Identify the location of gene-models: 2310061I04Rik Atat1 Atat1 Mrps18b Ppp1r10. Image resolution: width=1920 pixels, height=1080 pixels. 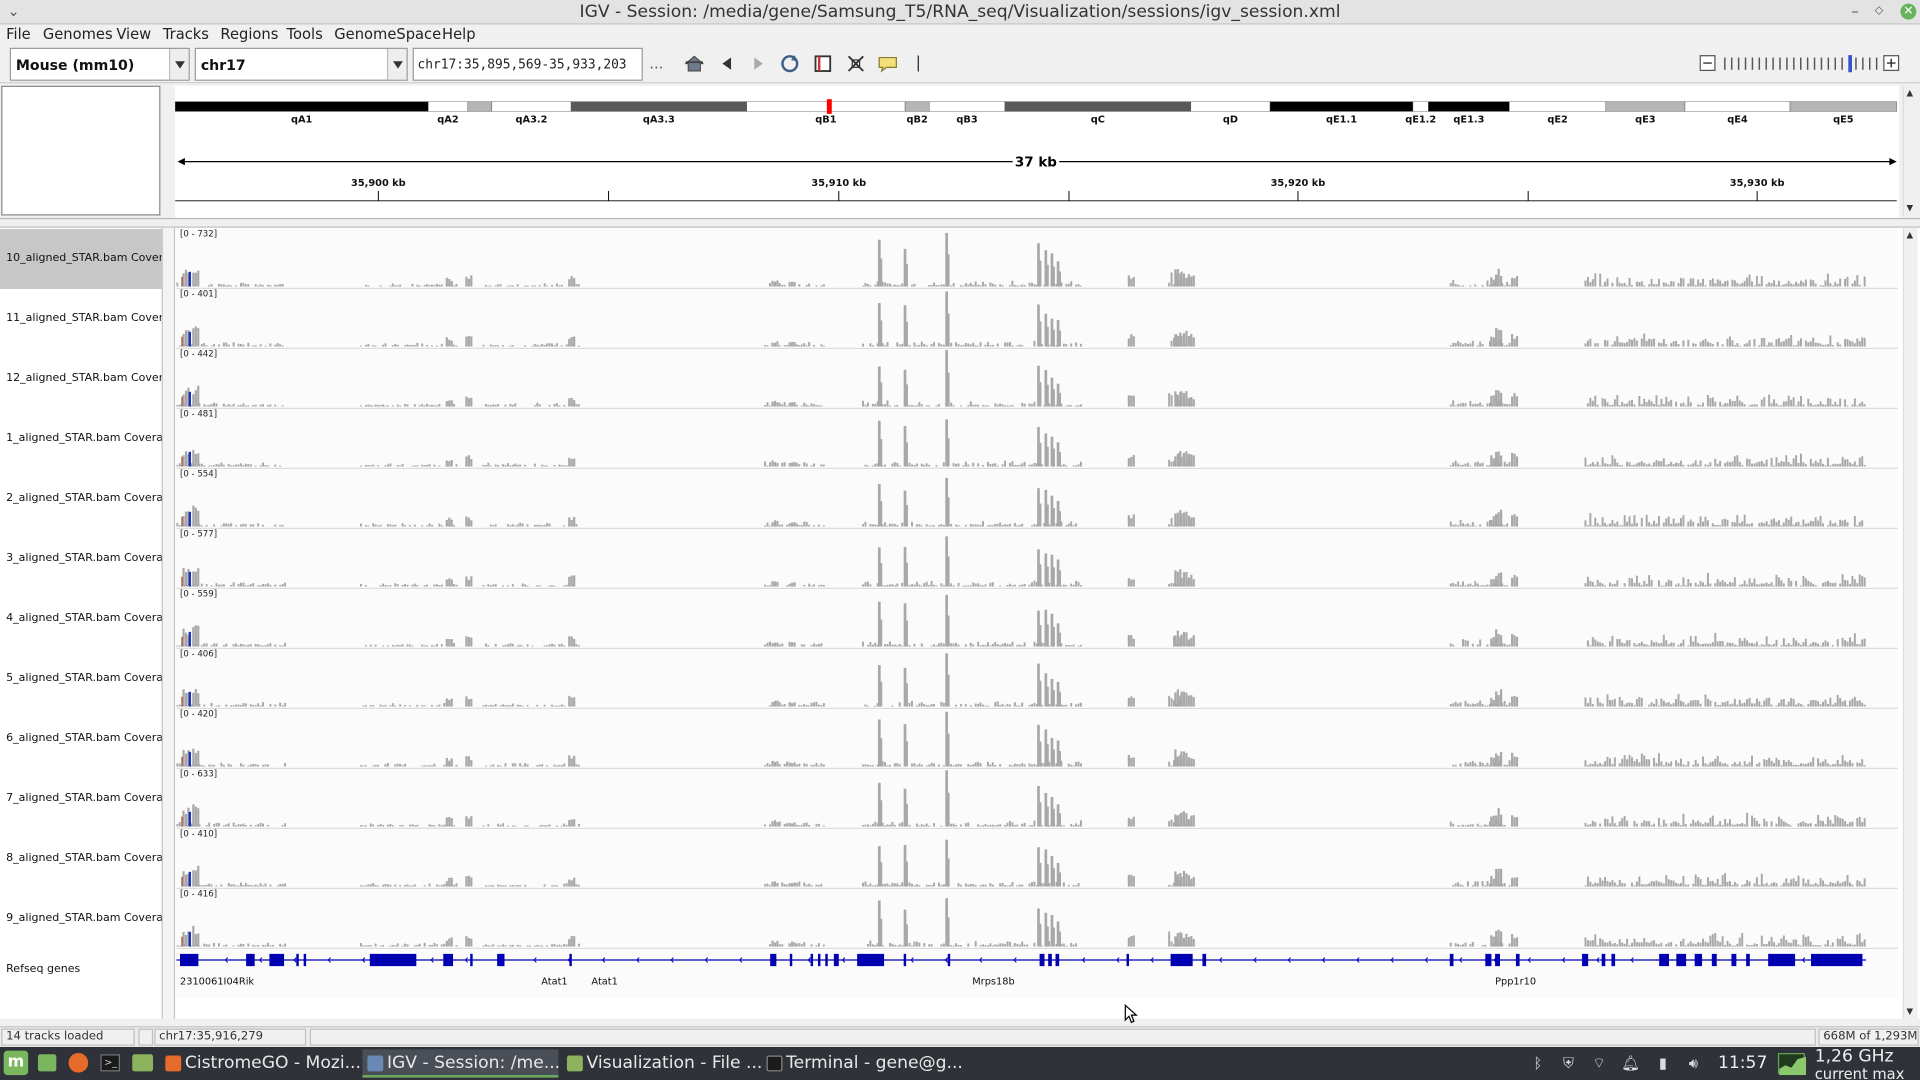
(1037, 973).